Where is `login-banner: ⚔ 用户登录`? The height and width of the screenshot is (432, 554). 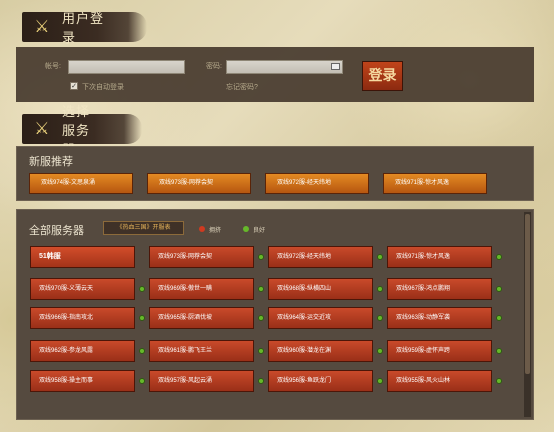 login-banner: ⚔ 用户登录 is located at coordinates (84, 29).